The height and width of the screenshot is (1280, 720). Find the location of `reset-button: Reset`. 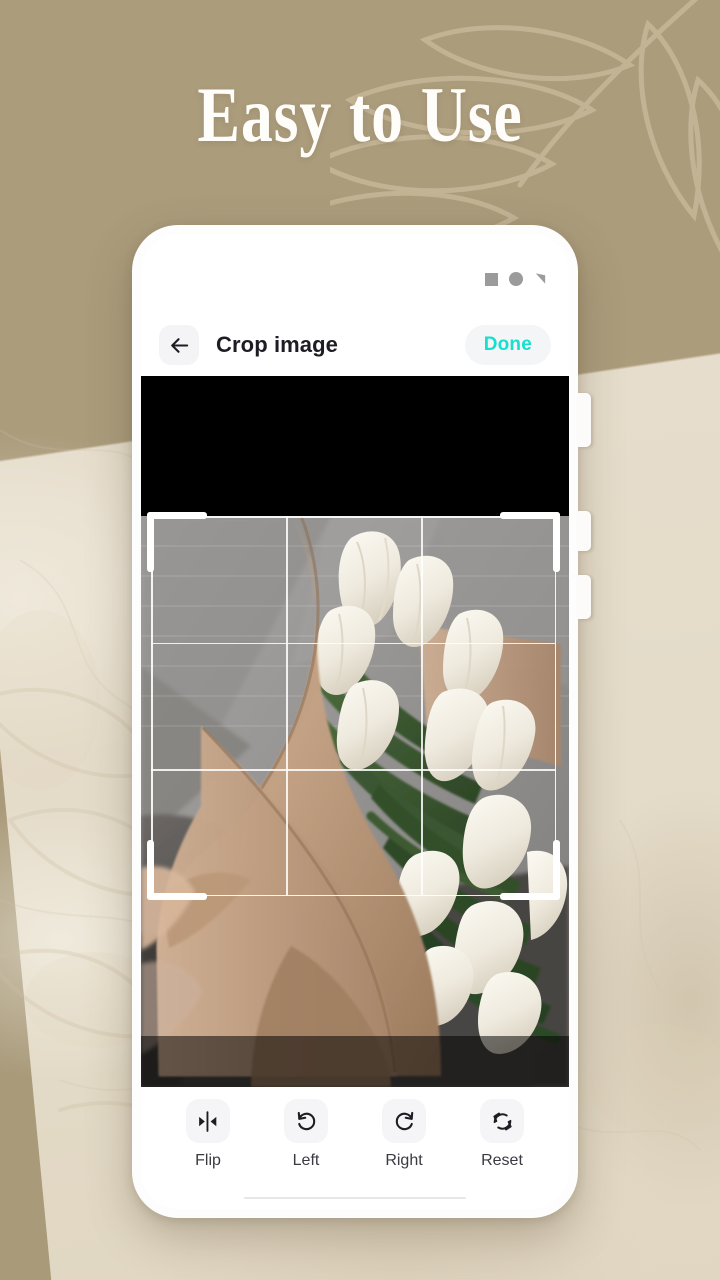

reset-button: Reset is located at coordinates (502, 1128).